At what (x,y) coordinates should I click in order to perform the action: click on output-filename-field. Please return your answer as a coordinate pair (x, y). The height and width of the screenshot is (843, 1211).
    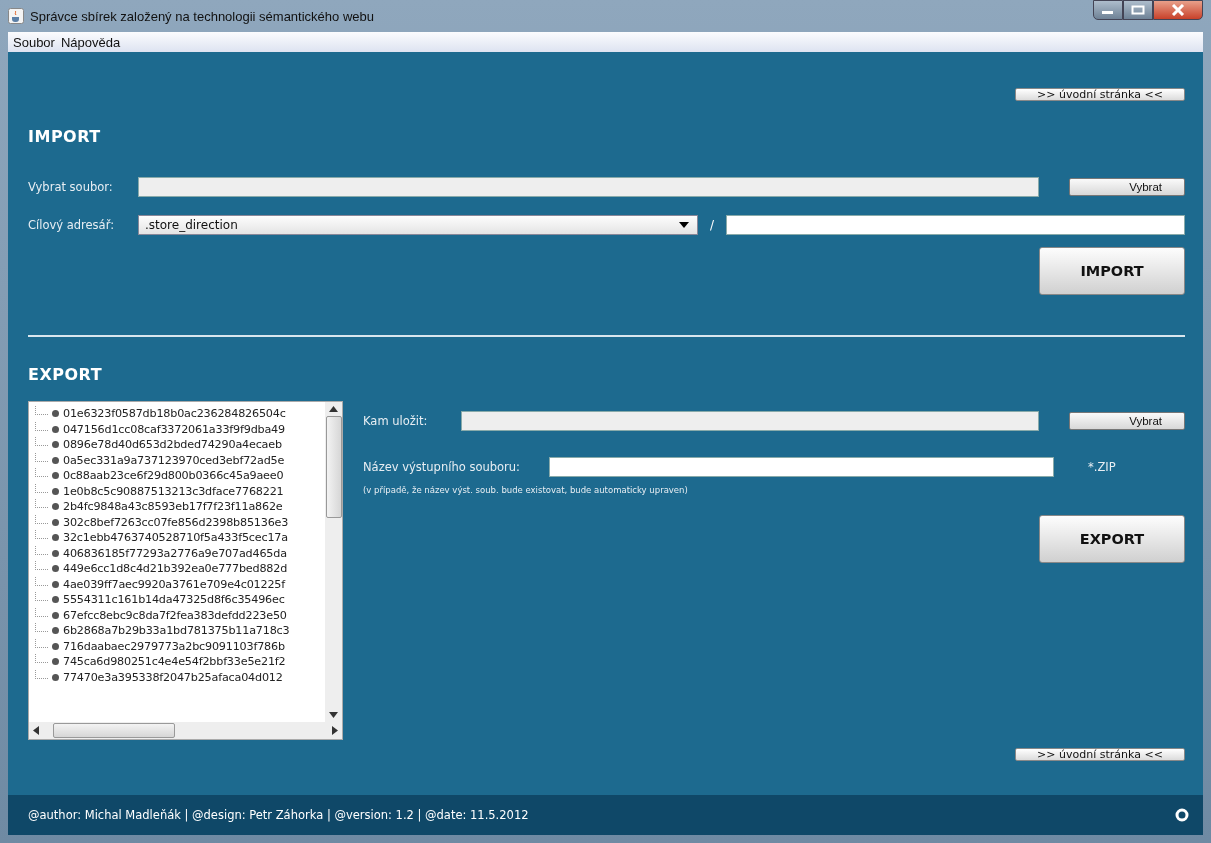
    Looking at the image, I should click on (801, 467).